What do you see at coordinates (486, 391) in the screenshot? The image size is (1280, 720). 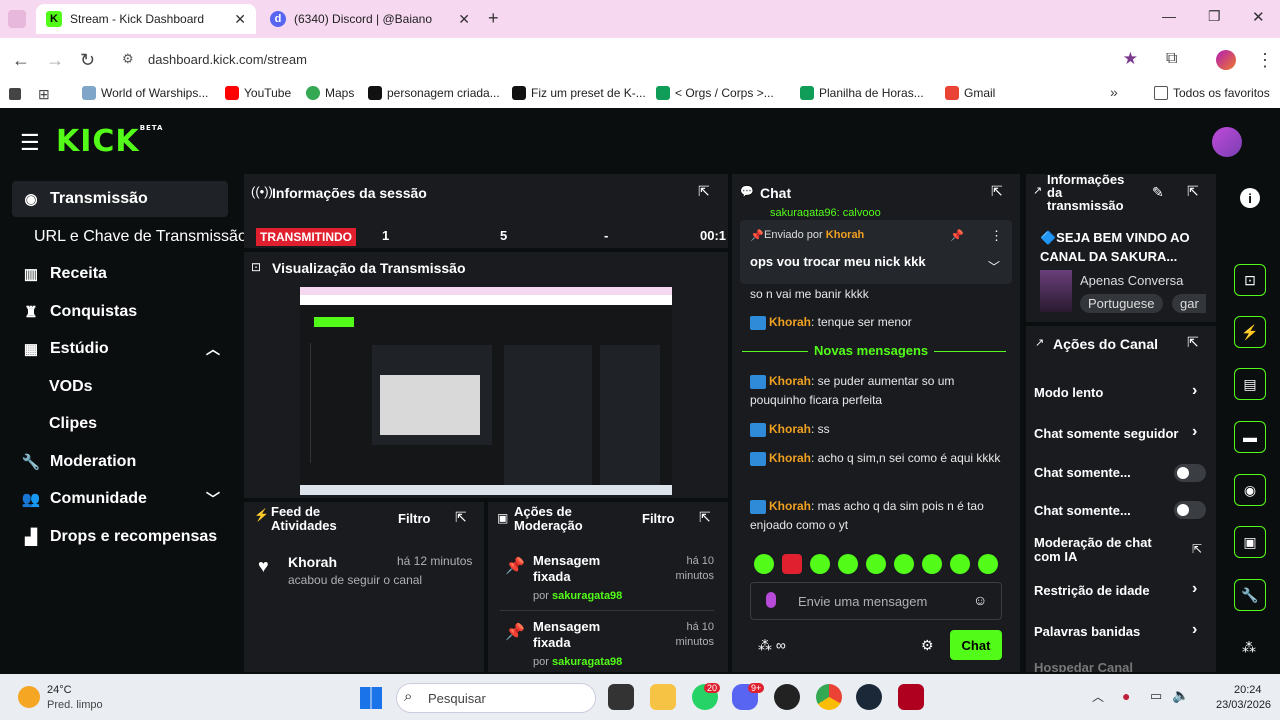 I see `stream-preview-video` at bounding box center [486, 391].